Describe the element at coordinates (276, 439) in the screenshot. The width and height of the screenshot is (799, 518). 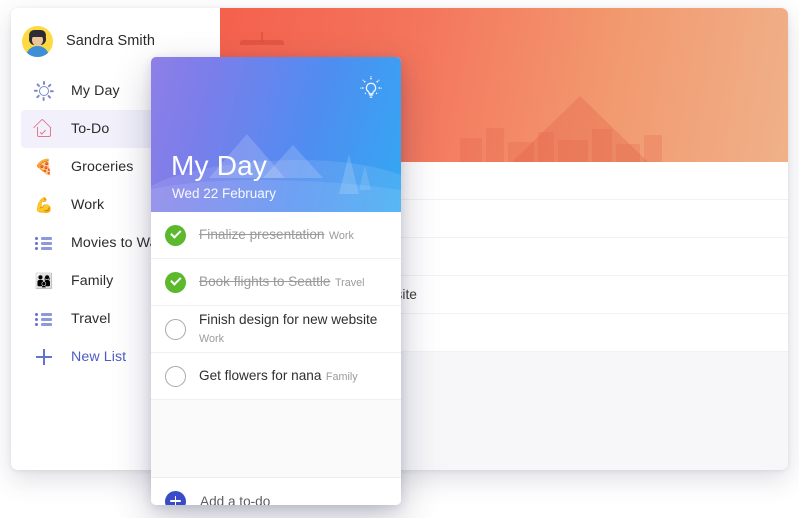
I see `card-empty-area` at that location.